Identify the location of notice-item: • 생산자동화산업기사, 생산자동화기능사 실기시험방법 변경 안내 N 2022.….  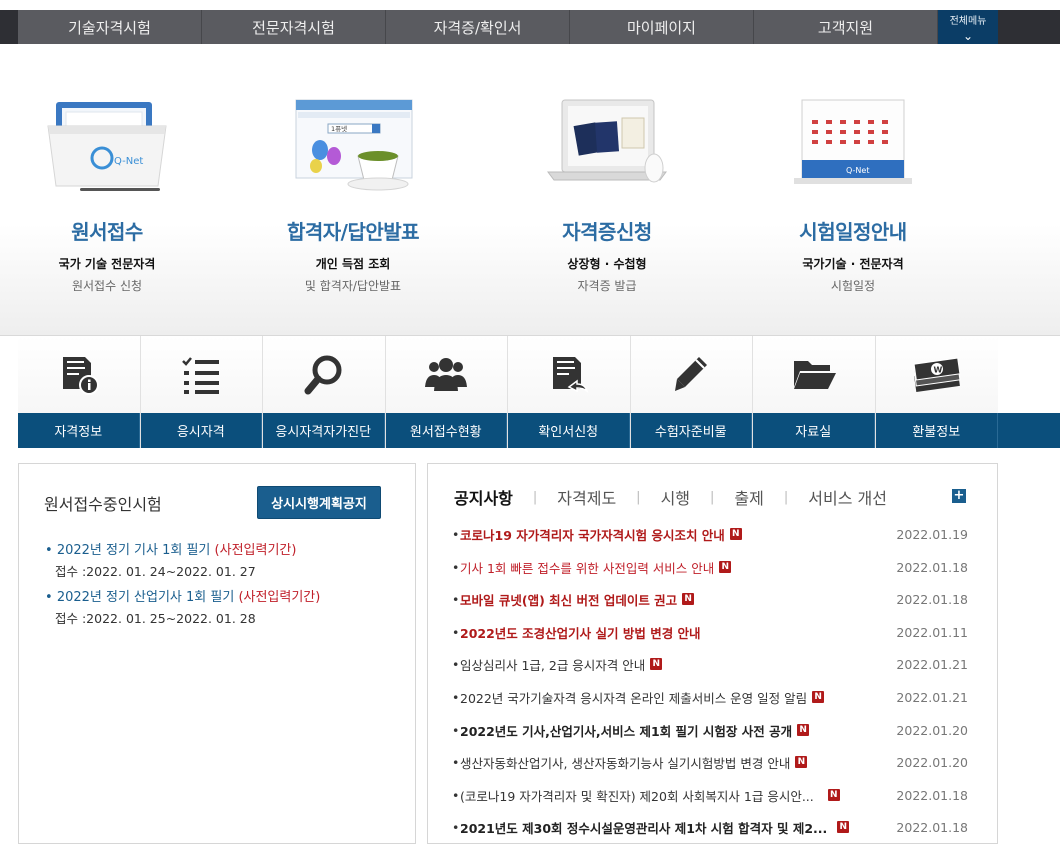
(712, 762).